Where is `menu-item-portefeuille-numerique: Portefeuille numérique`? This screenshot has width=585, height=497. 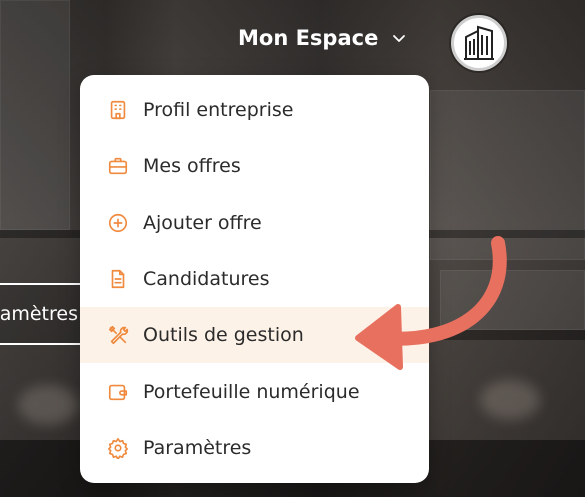 menu-item-portefeuille-numerique: Portefeuille numérique is located at coordinates (254, 391).